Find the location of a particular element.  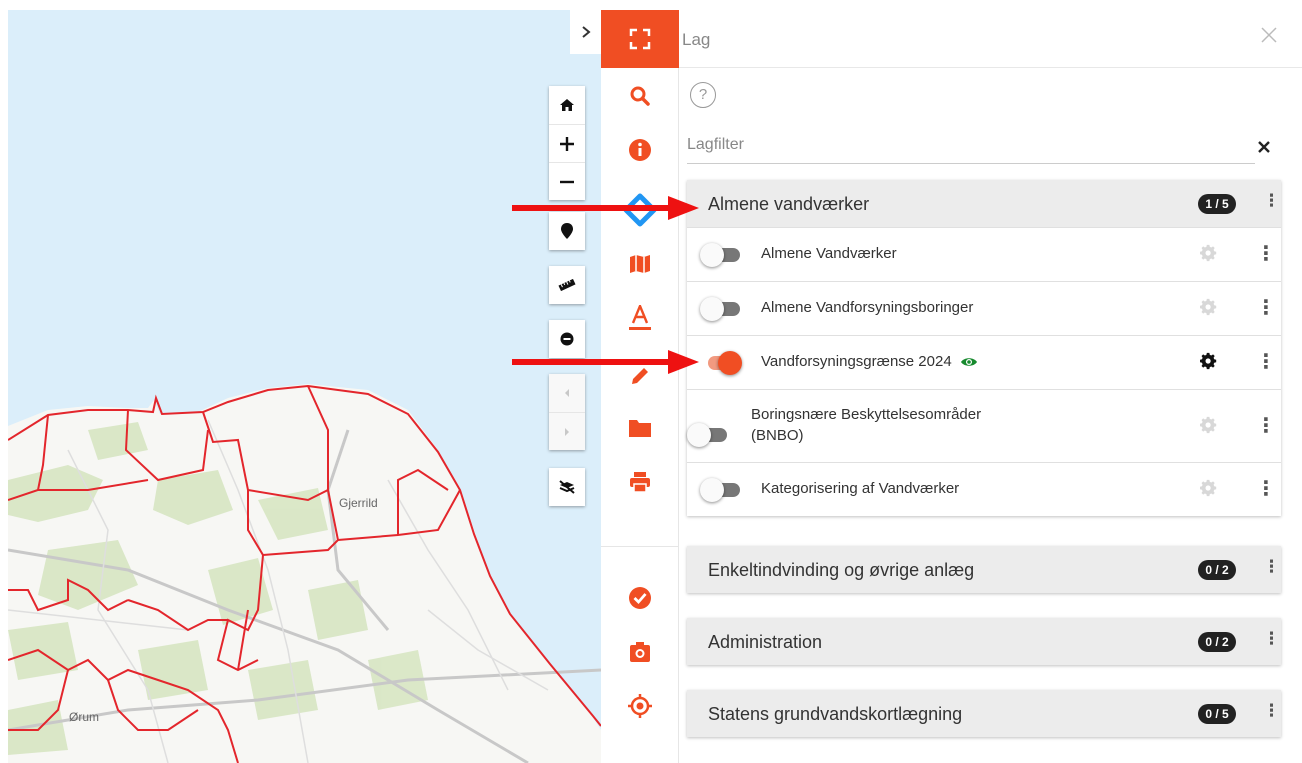

layer-group-enkeltindvinding: Enkeltindvinding og øvrige anlæg 0 / 2 ⋮ is located at coordinates (984, 569).